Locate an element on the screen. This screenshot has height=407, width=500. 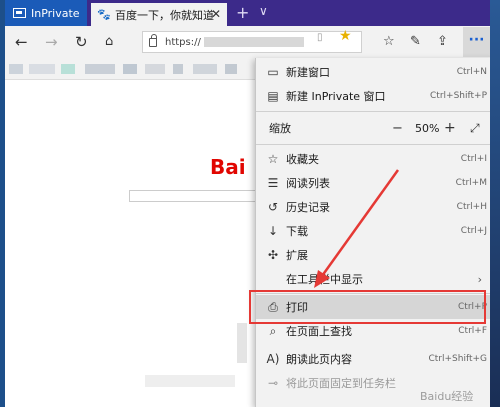
baidu-paw-icon: 🐾 is located at coordinates (104, 14).